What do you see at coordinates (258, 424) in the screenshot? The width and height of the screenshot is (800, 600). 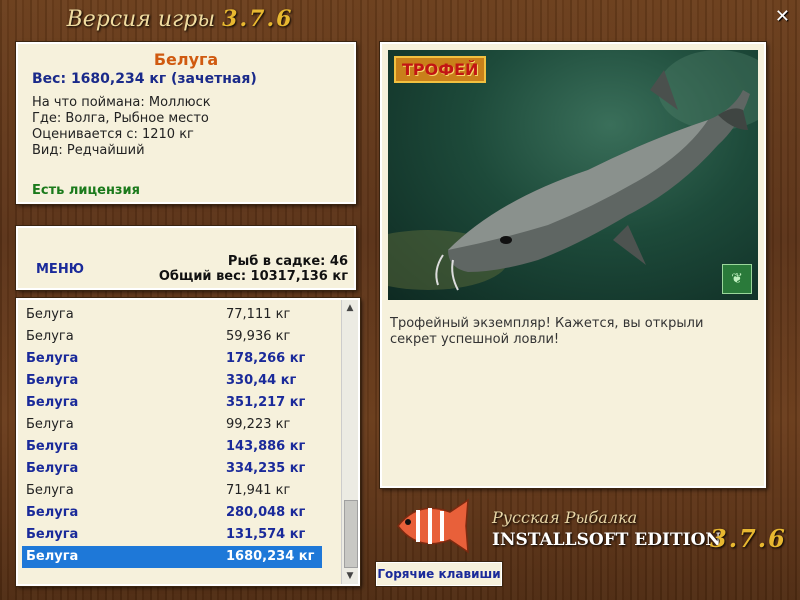 I see `list-item-weight: 99,223 кг` at bounding box center [258, 424].